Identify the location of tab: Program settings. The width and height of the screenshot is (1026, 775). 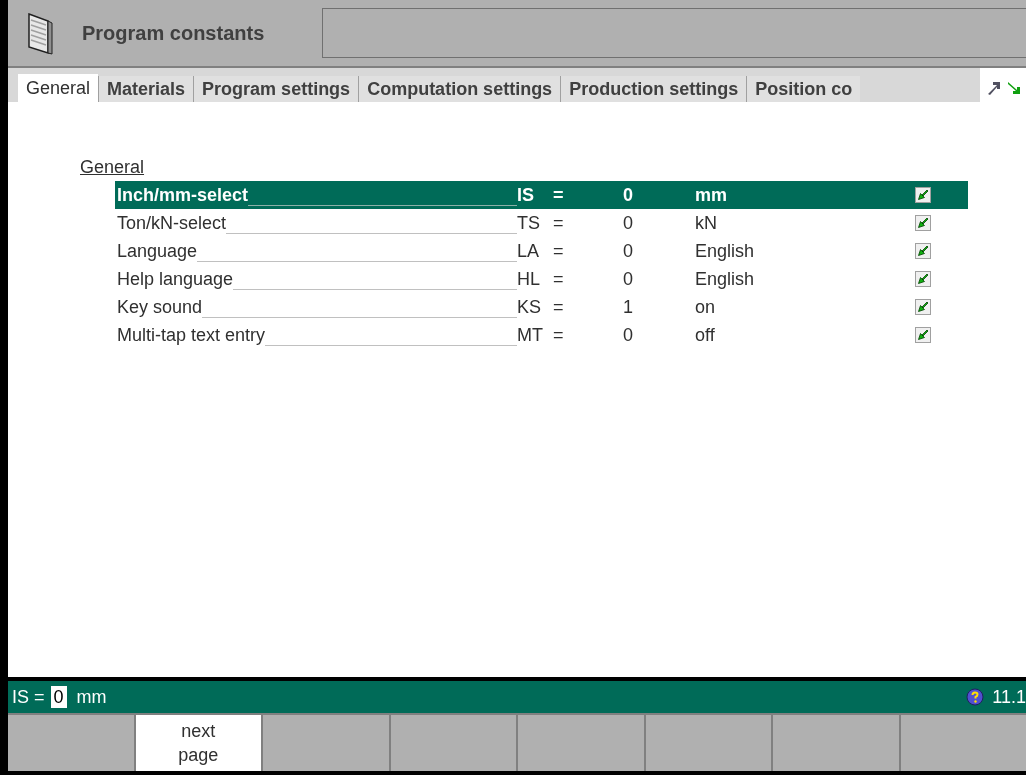
(276, 89).